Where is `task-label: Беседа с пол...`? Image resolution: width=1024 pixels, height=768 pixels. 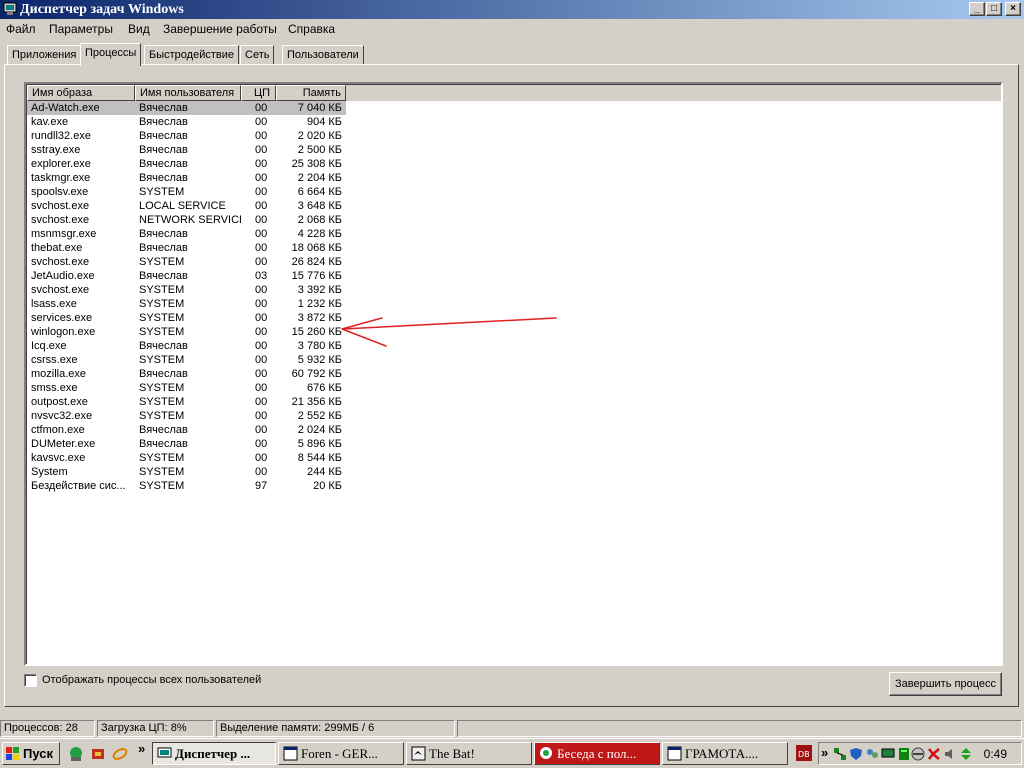
task-label: Беседа с пол... is located at coordinates (597, 753).